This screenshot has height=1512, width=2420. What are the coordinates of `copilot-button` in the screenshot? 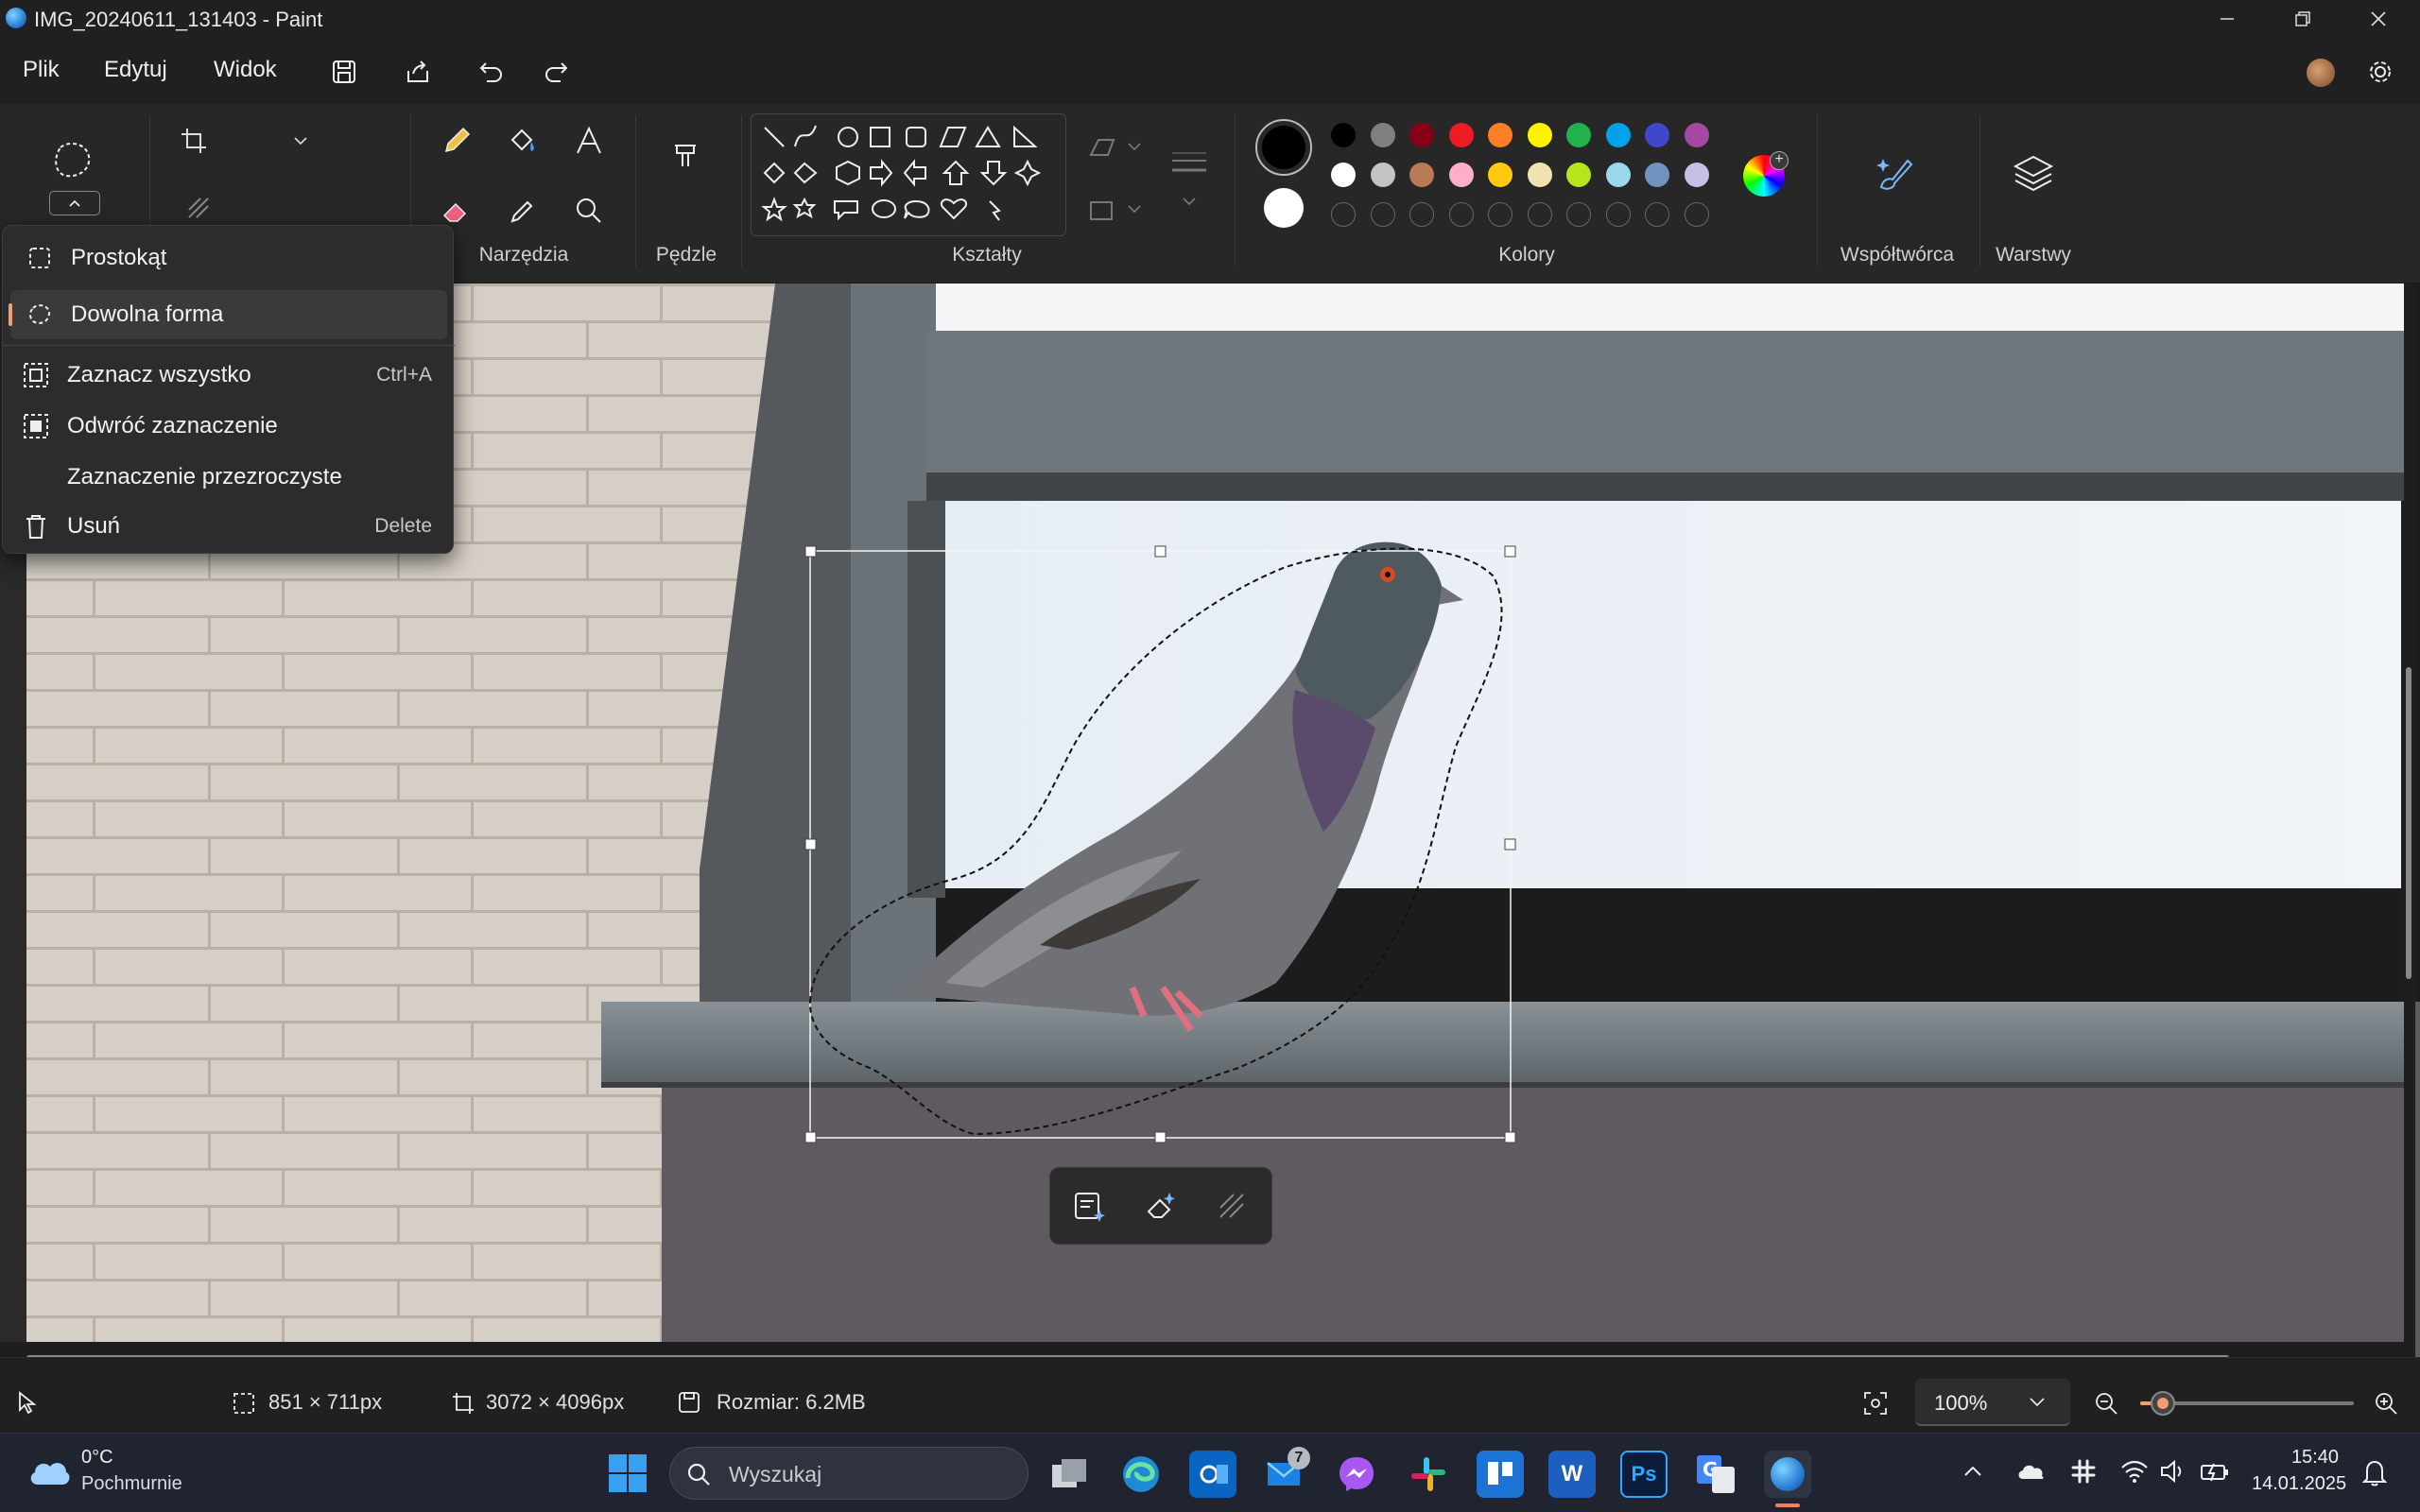 It's located at (1895, 175).